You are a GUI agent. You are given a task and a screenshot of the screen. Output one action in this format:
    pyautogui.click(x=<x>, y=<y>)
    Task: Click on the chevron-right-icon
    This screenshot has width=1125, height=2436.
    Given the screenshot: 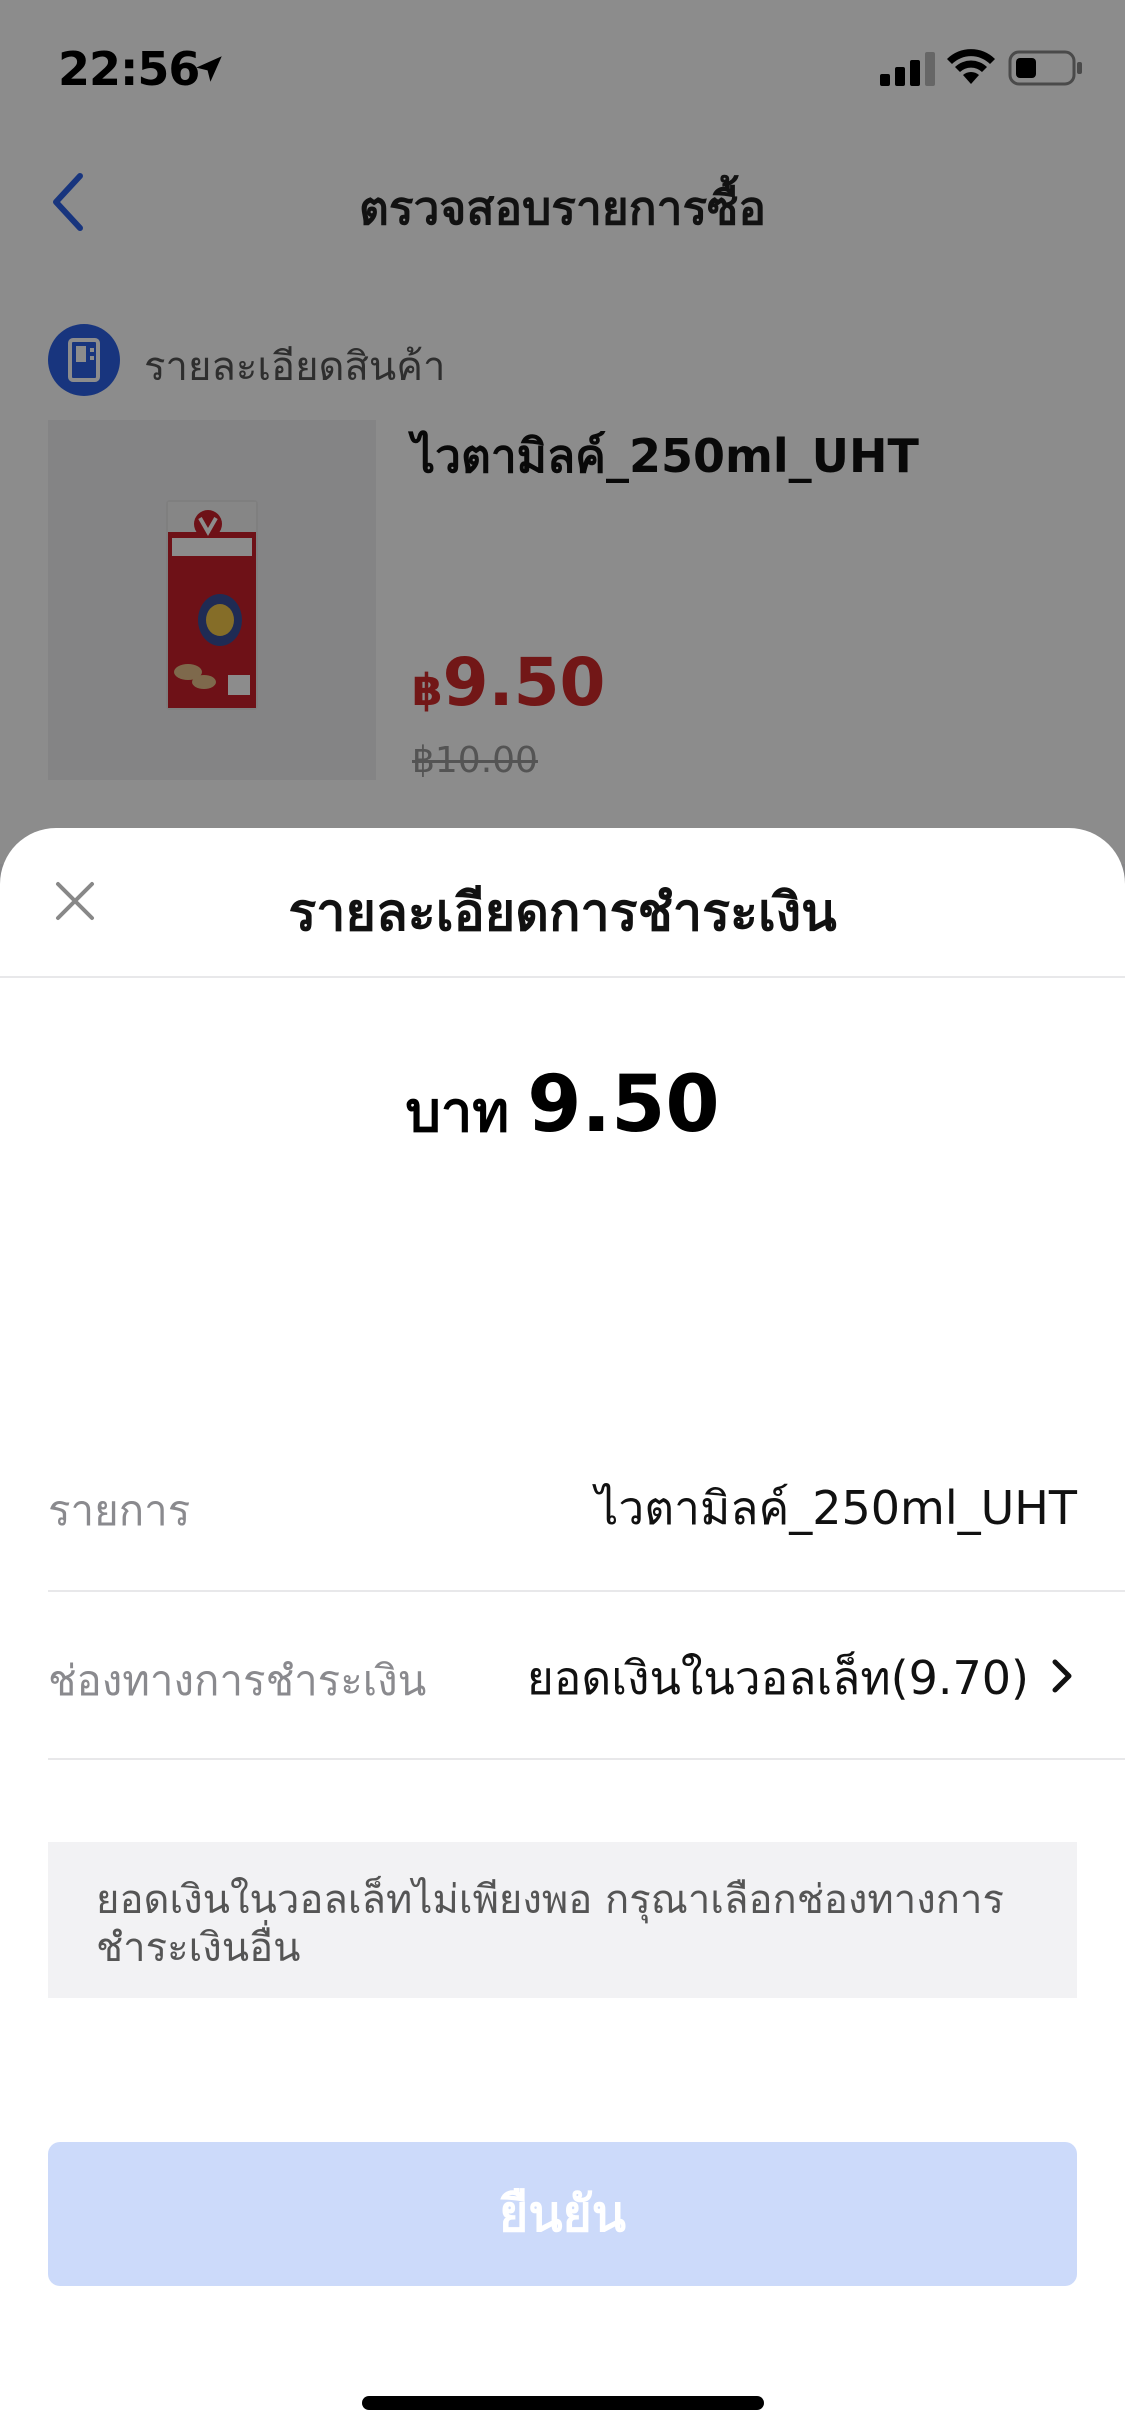 What is the action you would take?
    pyautogui.click(x=1062, y=1676)
    